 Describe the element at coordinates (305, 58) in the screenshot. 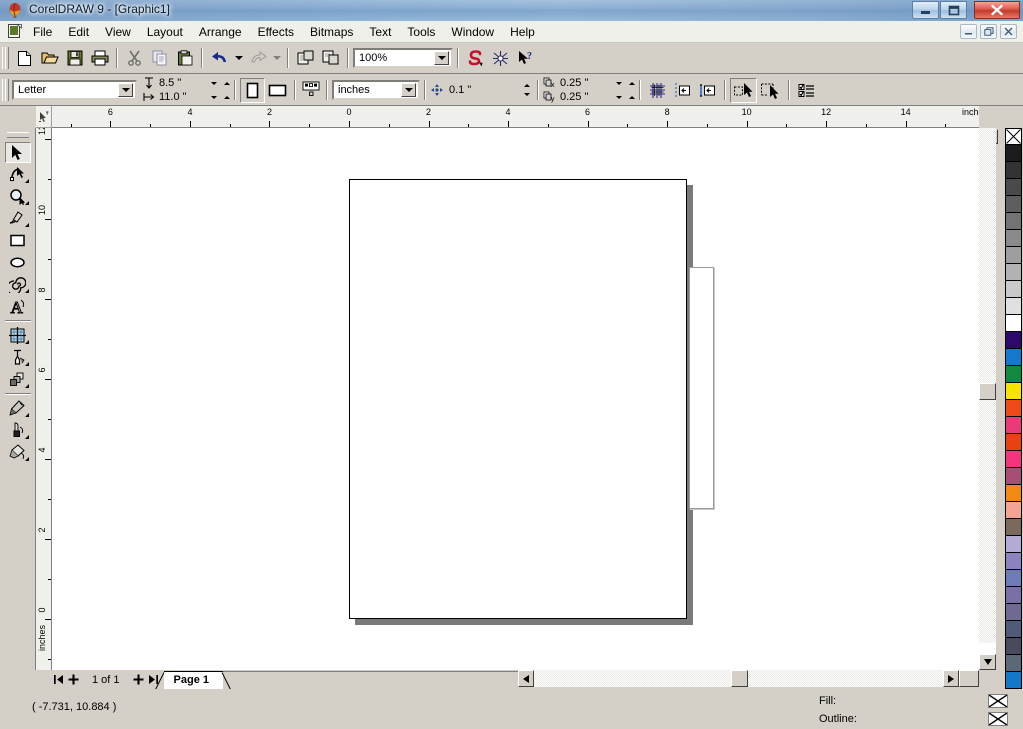

I see `import-button` at that location.